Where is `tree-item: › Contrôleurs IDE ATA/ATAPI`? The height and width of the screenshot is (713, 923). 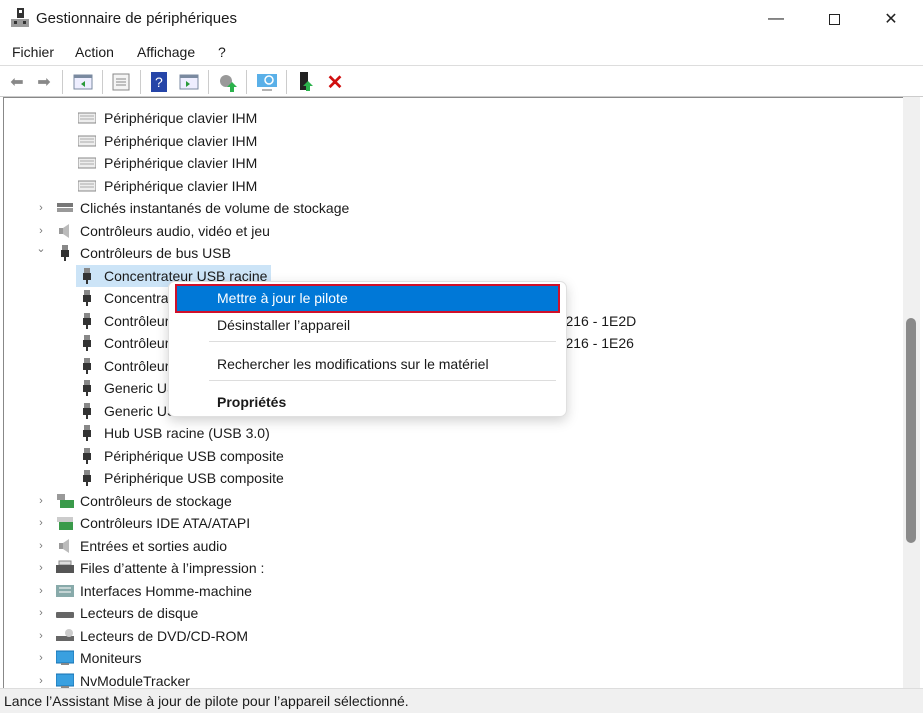
tree-item: › Contrôleurs IDE ATA/ATAPI is located at coordinates (146, 523).